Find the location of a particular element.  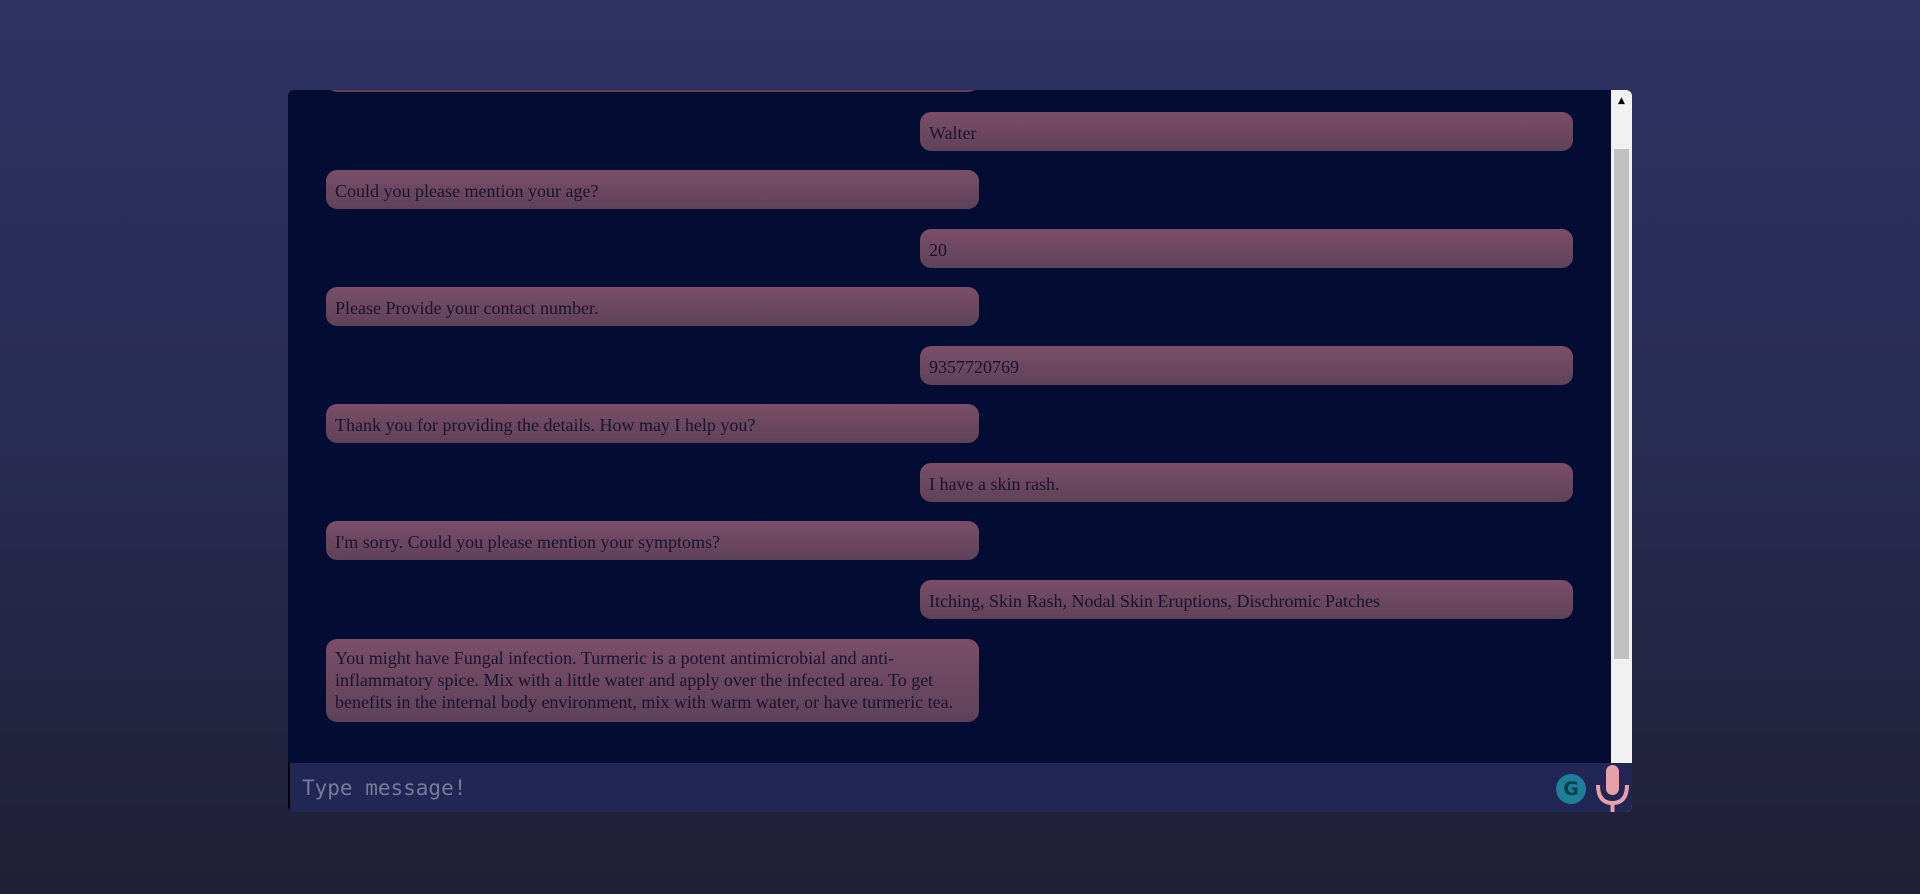

microphone-button is located at coordinates (1612, 787).